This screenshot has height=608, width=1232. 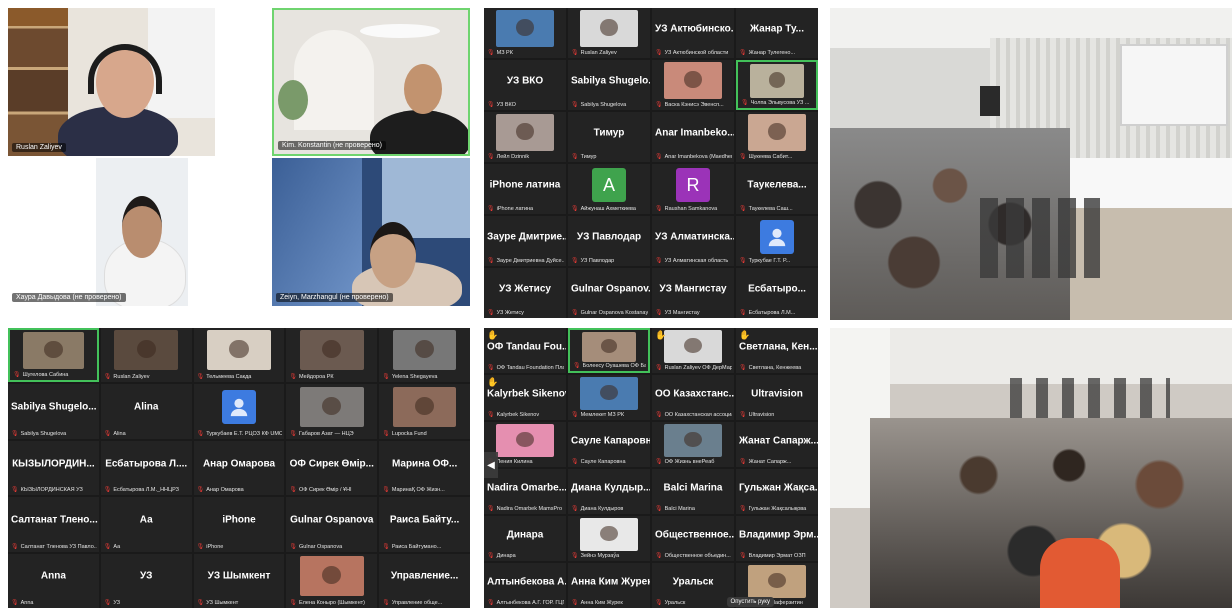 What do you see at coordinates (777, 555) in the screenshot?
I see `participant-label: 🎙 Владимир Эрмат ОЗП` at bounding box center [777, 555].